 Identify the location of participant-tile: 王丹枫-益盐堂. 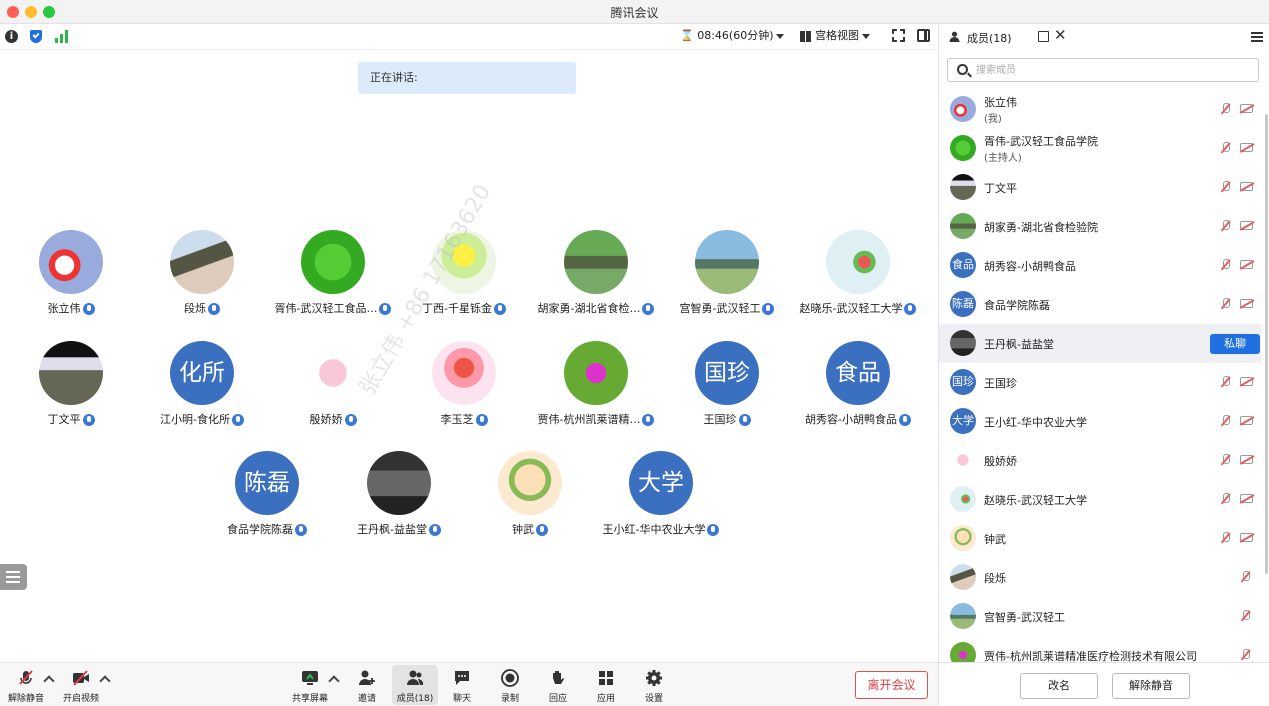
(399, 501).